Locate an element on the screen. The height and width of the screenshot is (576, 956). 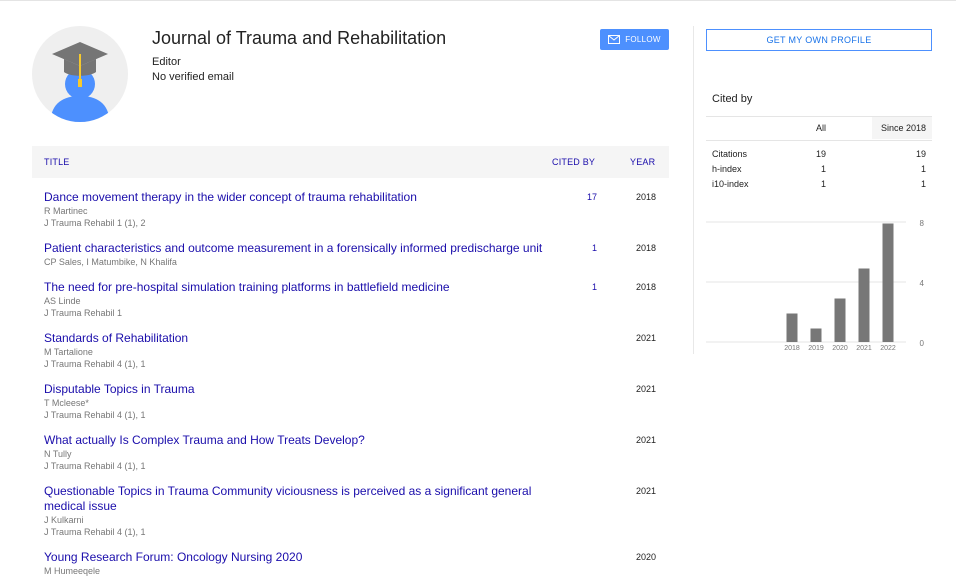
follow-label: FOLLOW is located at coordinates (643, 39).